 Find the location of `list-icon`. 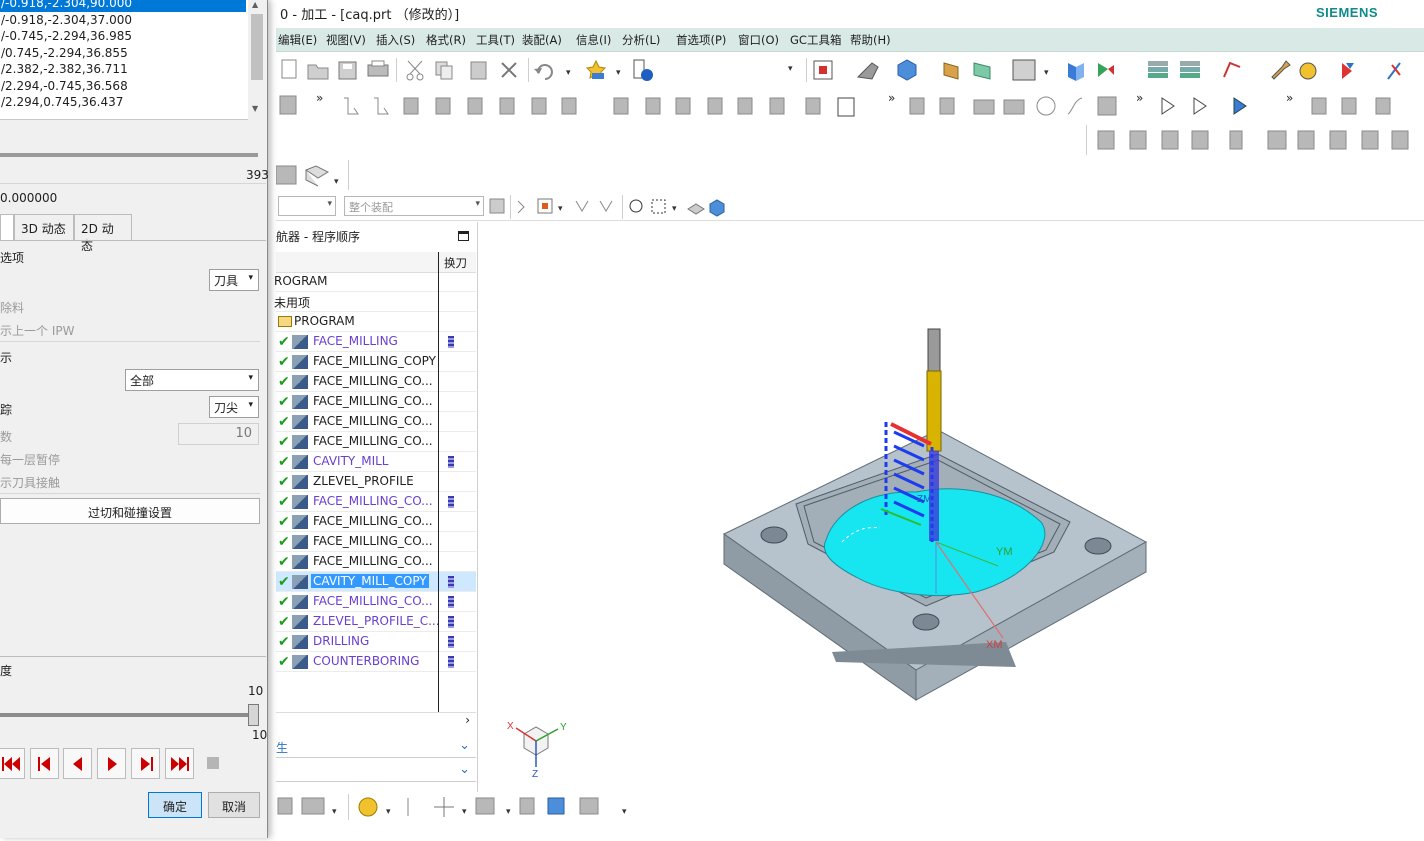

list-icon is located at coordinates (1200, 140).